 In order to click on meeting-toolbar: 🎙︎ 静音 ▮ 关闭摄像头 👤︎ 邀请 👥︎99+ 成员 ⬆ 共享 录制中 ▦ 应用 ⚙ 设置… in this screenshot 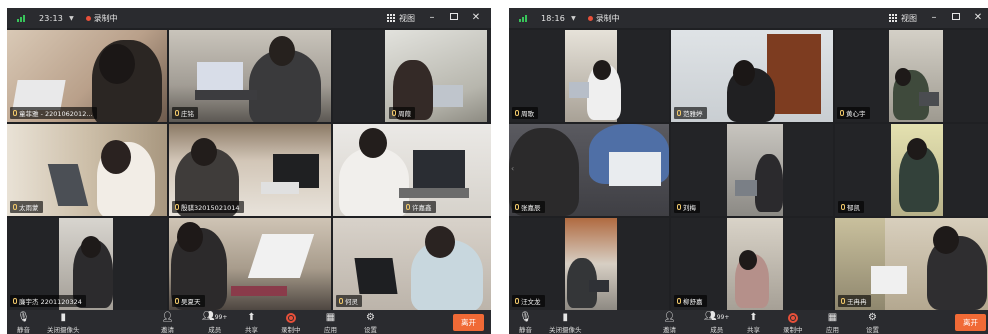, I will do `click(249, 322)`.